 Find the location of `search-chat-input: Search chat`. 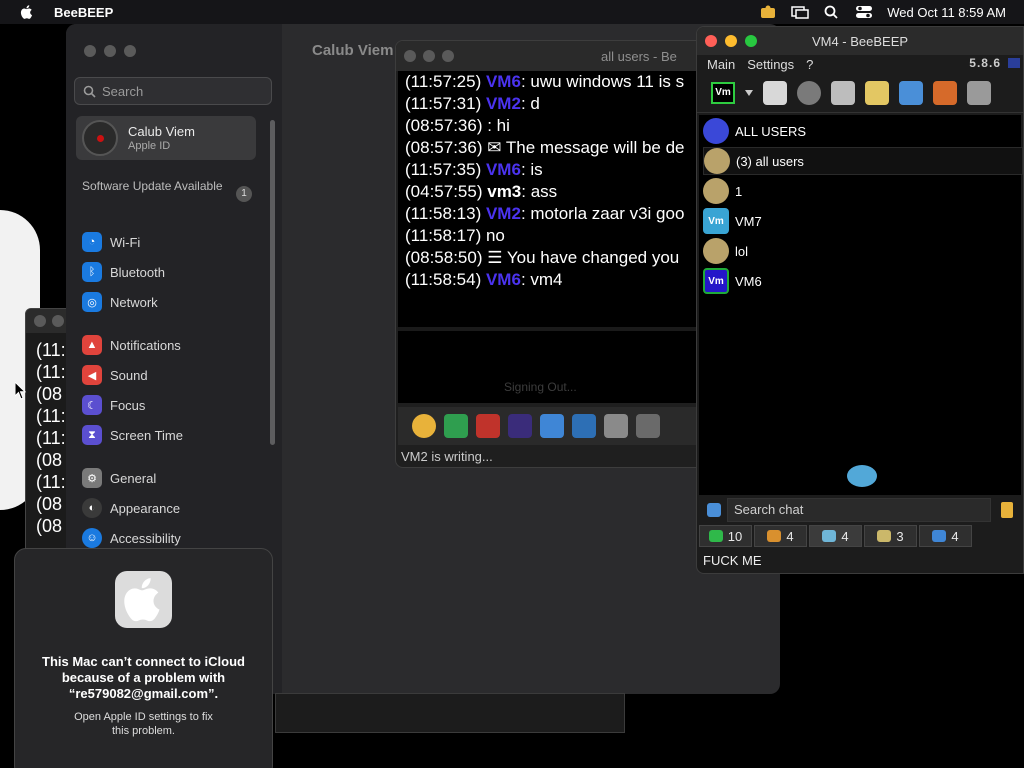

search-chat-input: Search chat is located at coordinates (859, 510).